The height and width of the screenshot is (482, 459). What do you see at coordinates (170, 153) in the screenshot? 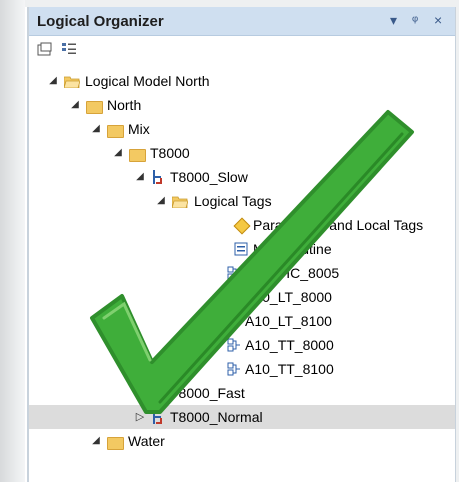
I see `tree-item-label: T8000` at bounding box center [170, 153].